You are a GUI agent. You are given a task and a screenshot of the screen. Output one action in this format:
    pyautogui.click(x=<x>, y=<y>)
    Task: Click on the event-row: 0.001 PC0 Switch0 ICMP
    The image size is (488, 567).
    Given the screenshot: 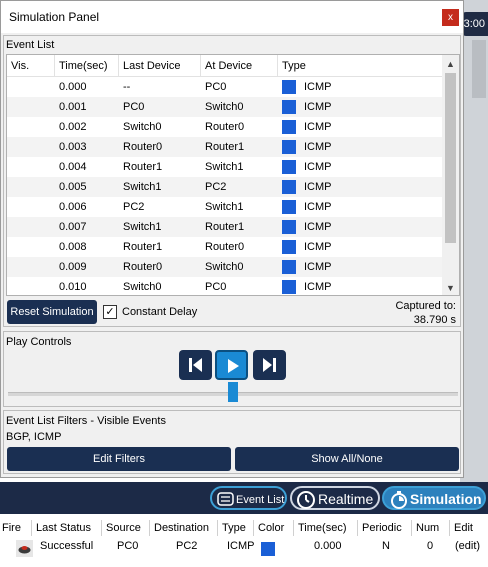 What is the action you would take?
    pyautogui.click(x=225, y=107)
    